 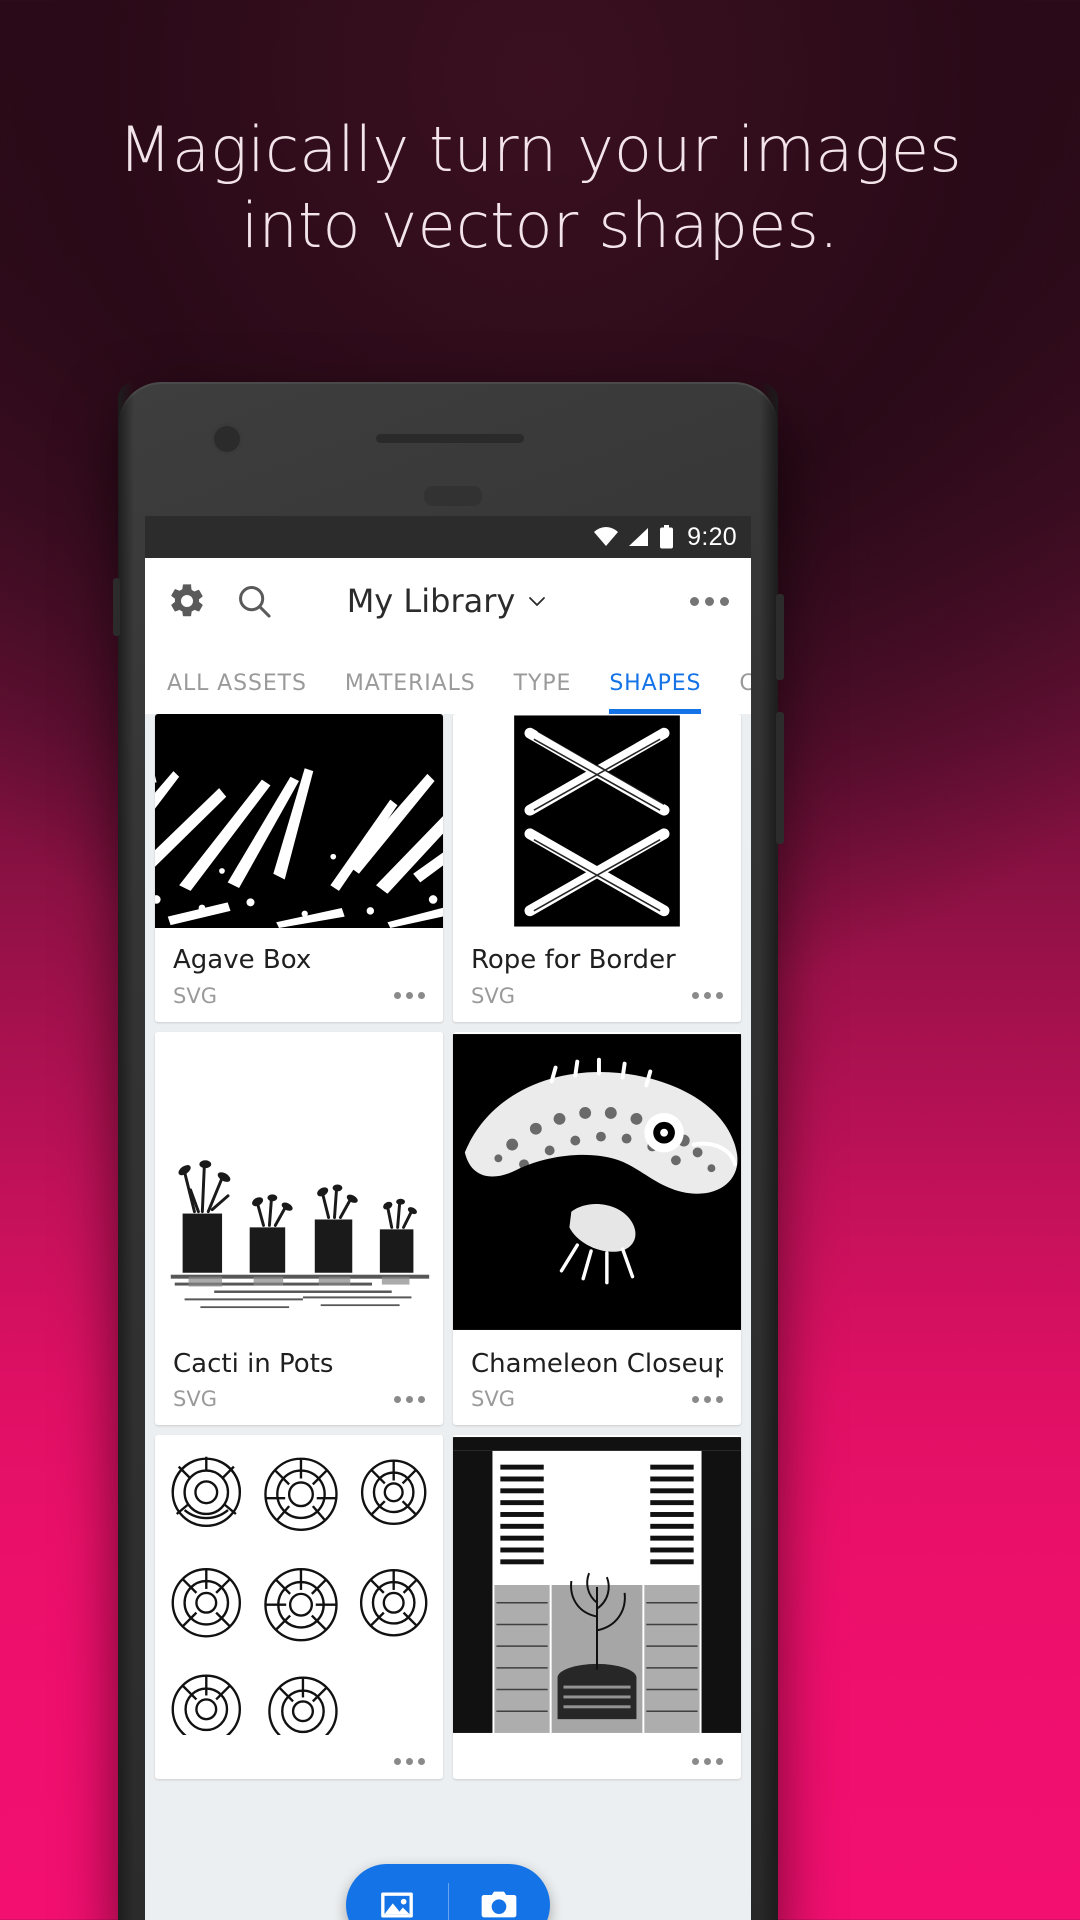 I want to click on headline-line-2: into vector shapes., so click(x=540, y=225).